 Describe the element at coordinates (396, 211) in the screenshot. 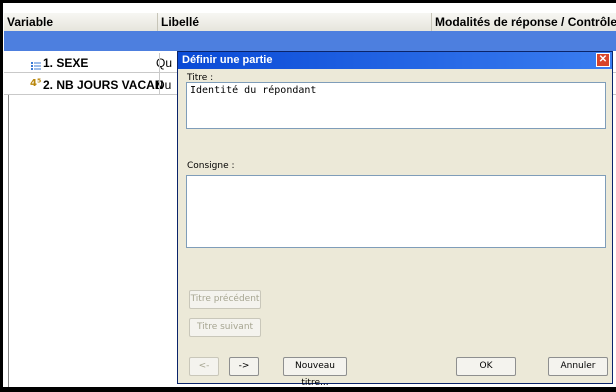

I see `consigne-field` at that location.